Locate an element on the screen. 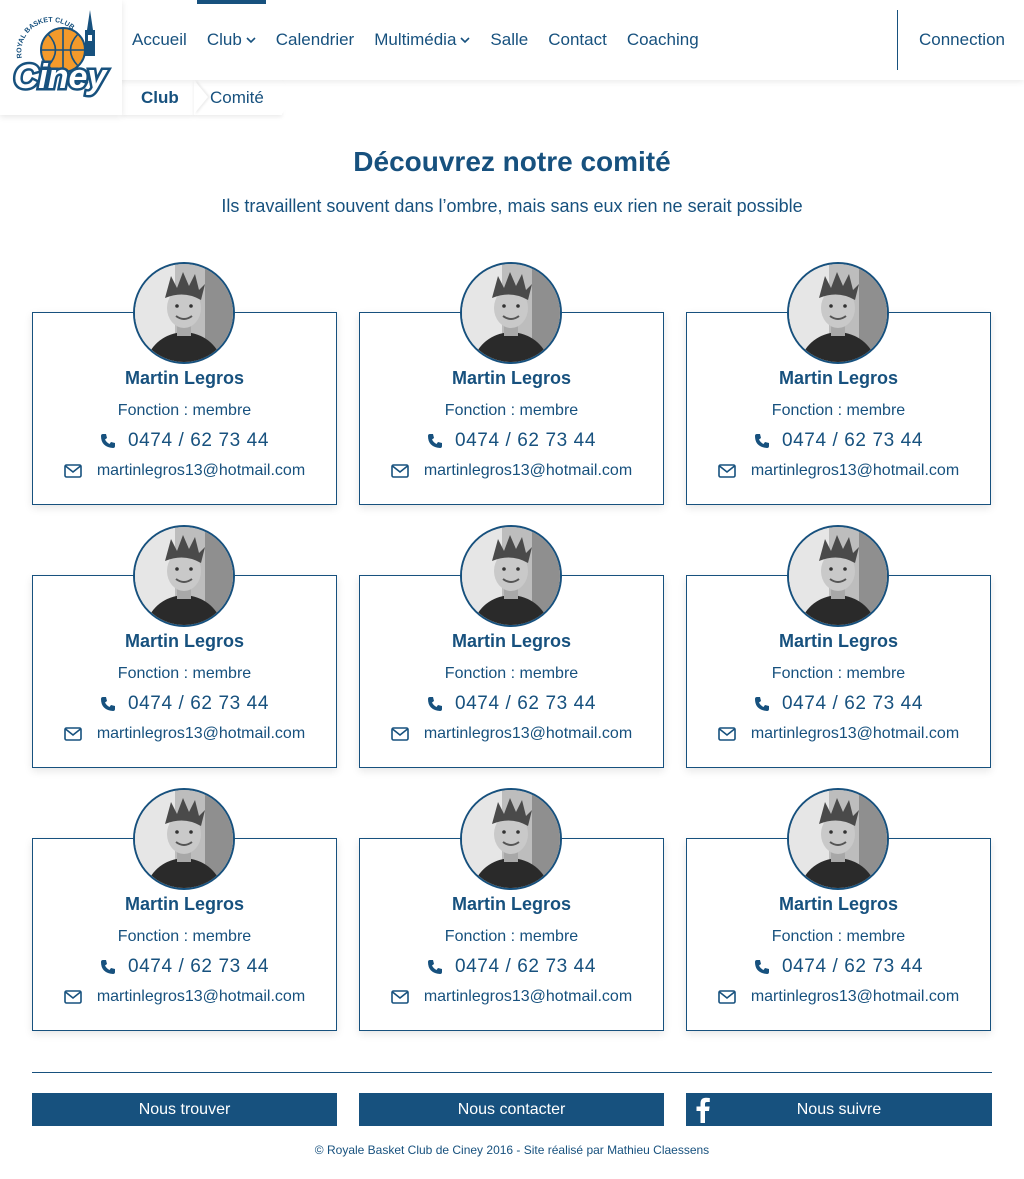 The width and height of the screenshot is (1024, 1179). nav-label: Coaching is located at coordinates (662, 39).